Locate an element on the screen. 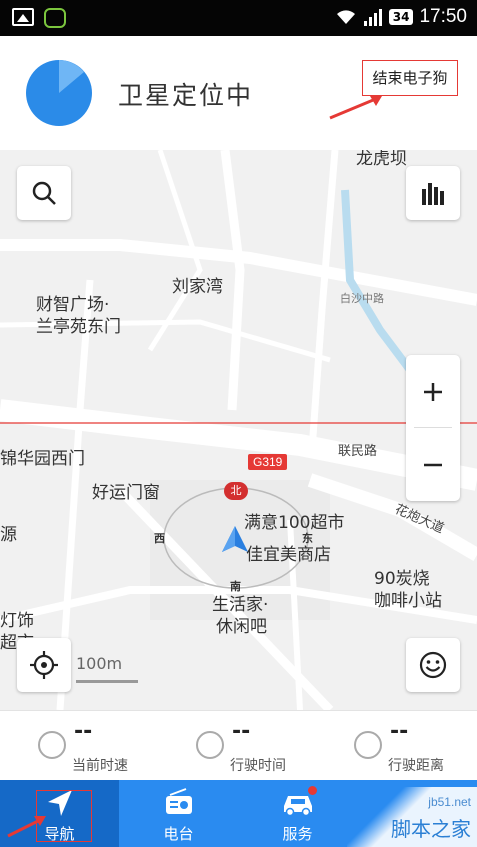 Image resolution: width=477 pixels, height=847 pixels. compass-south: 南 is located at coordinates (235, 586).